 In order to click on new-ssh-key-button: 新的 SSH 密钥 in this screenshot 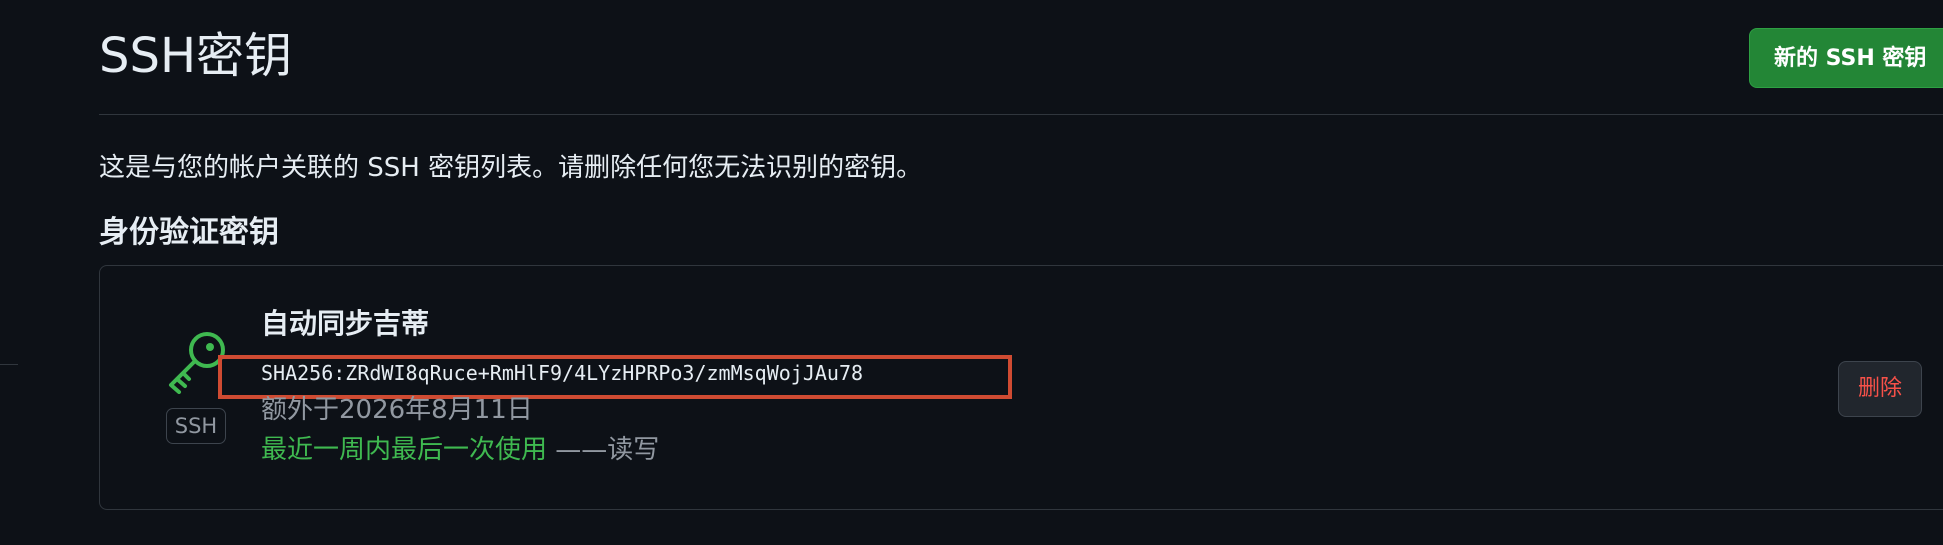, I will do `click(1846, 58)`.